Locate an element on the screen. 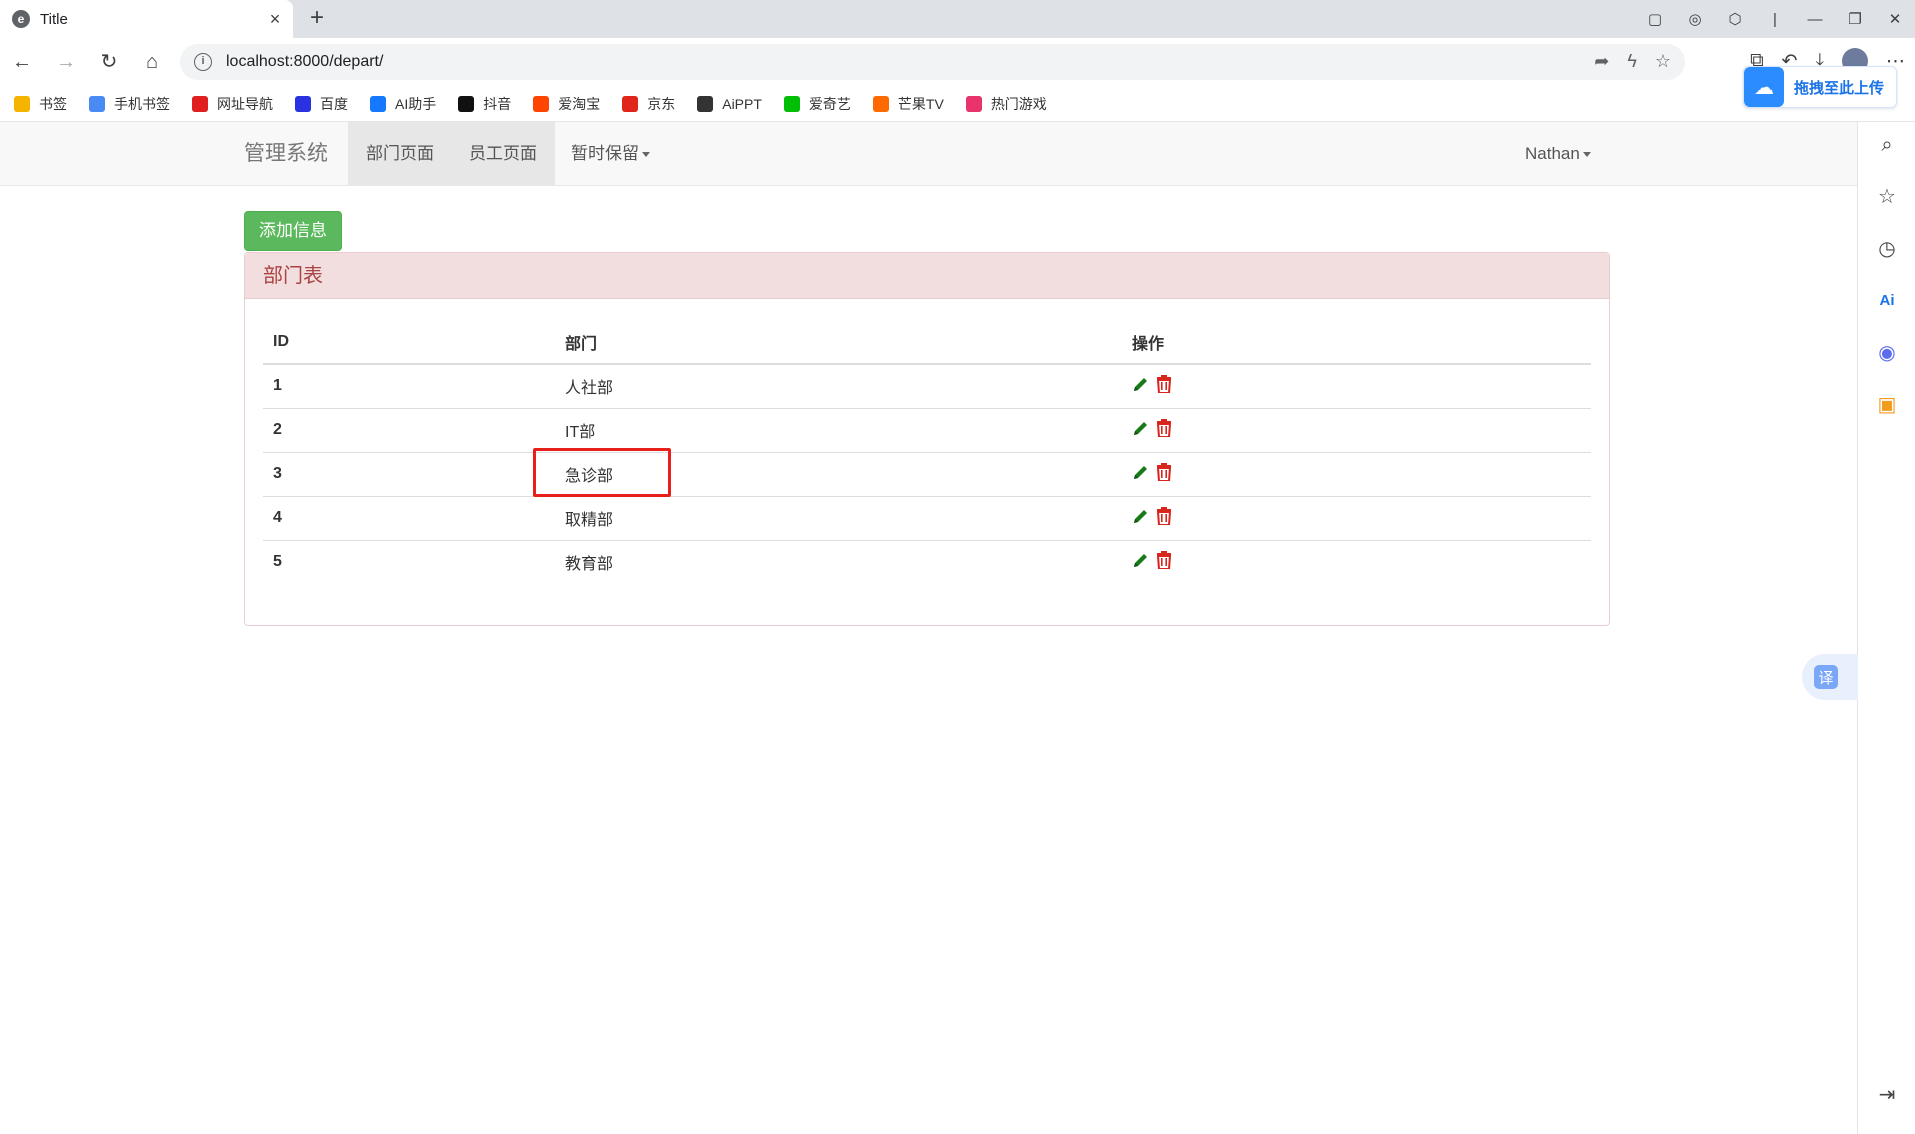 This screenshot has width=1915, height=1134. extension-icon: ⬡ is located at coordinates (1735, 19).